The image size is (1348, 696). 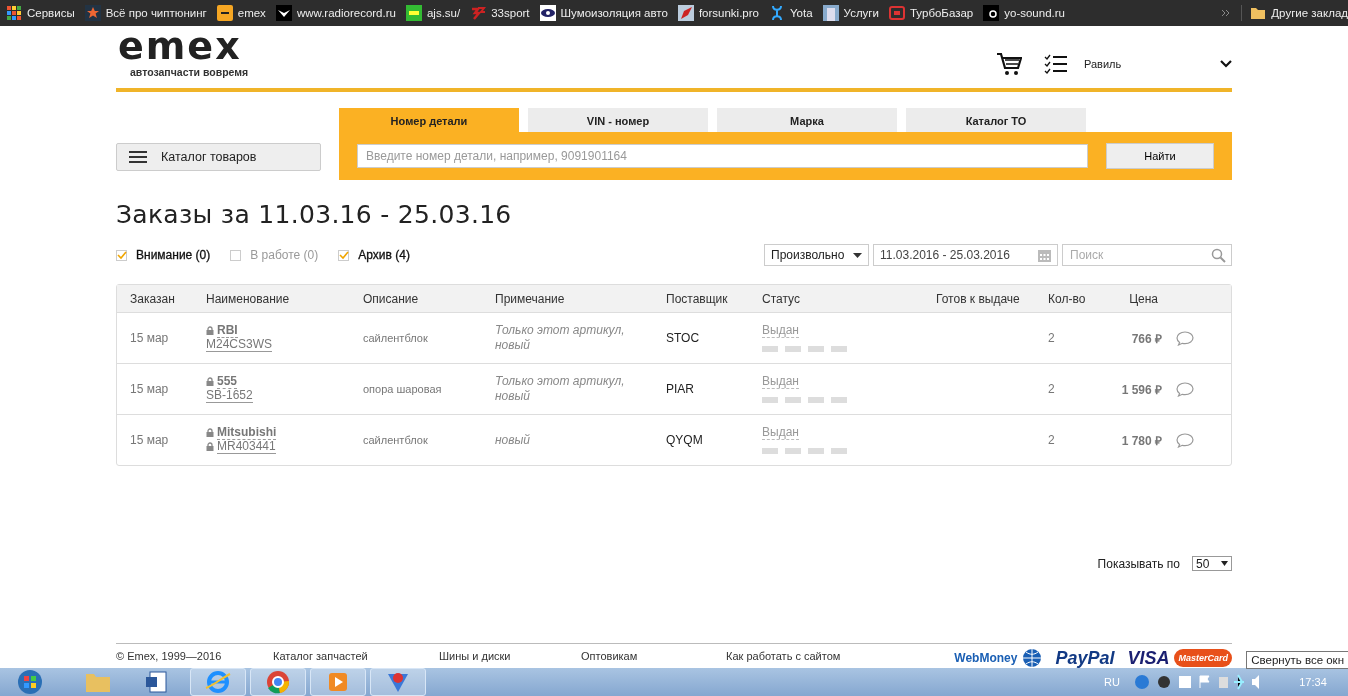 I want to click on footer-link: Каталог запчастей, so click(x=356, y=656).